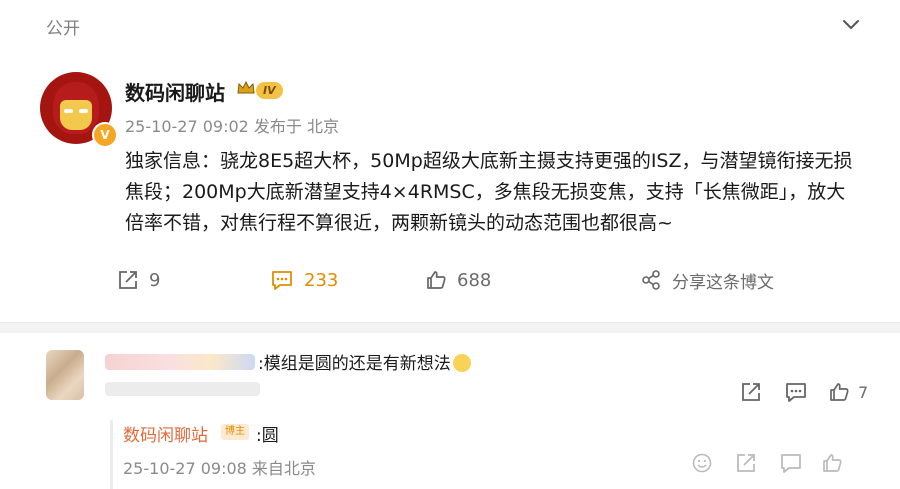  I want to click on comment-like-count: 7, so click(863, 392).